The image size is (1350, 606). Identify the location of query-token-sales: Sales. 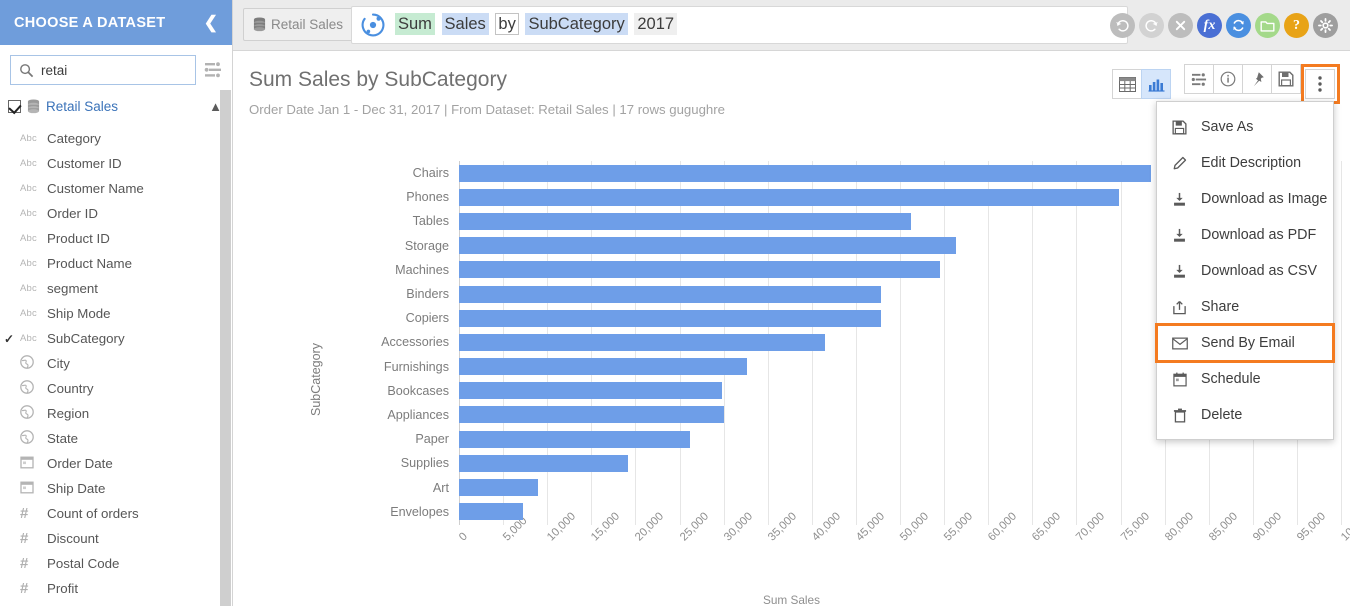
(465, 24).